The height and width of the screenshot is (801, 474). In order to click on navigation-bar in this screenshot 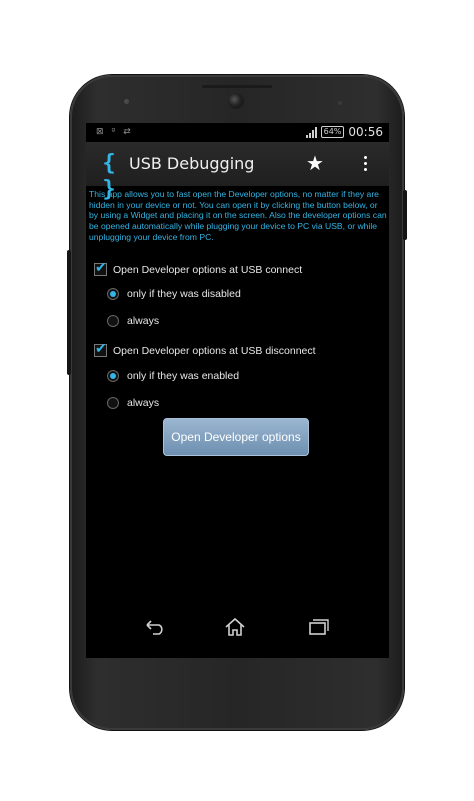, I will do `click(237, 631)`.